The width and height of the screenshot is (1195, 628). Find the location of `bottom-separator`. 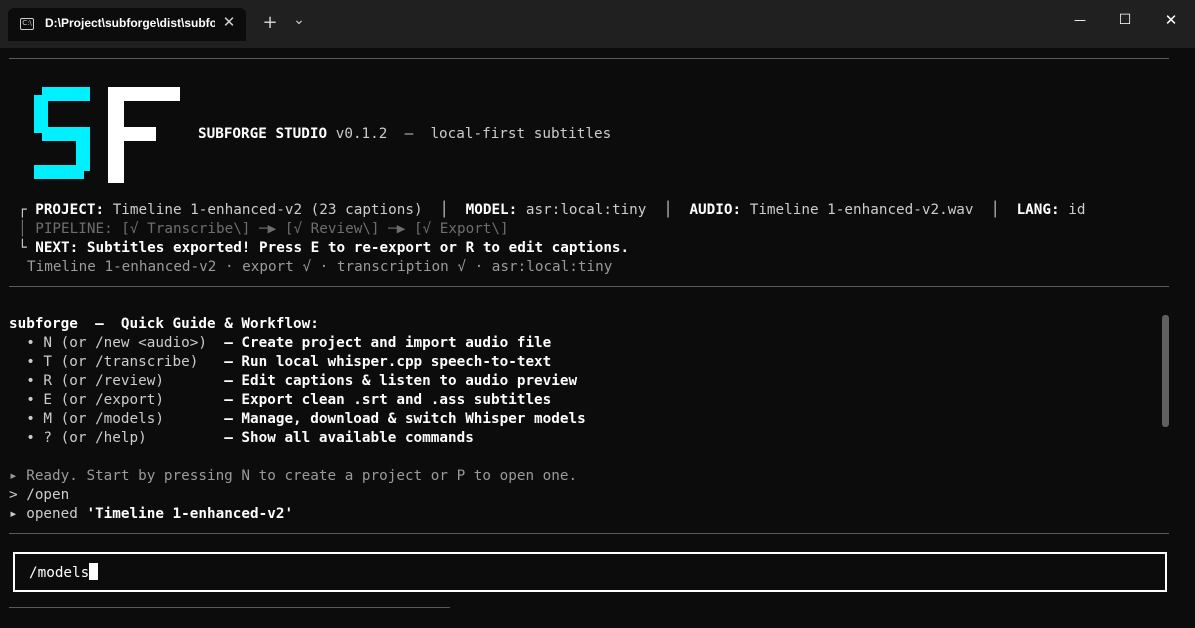

bottom-separator is located at coordinates (229, 607).